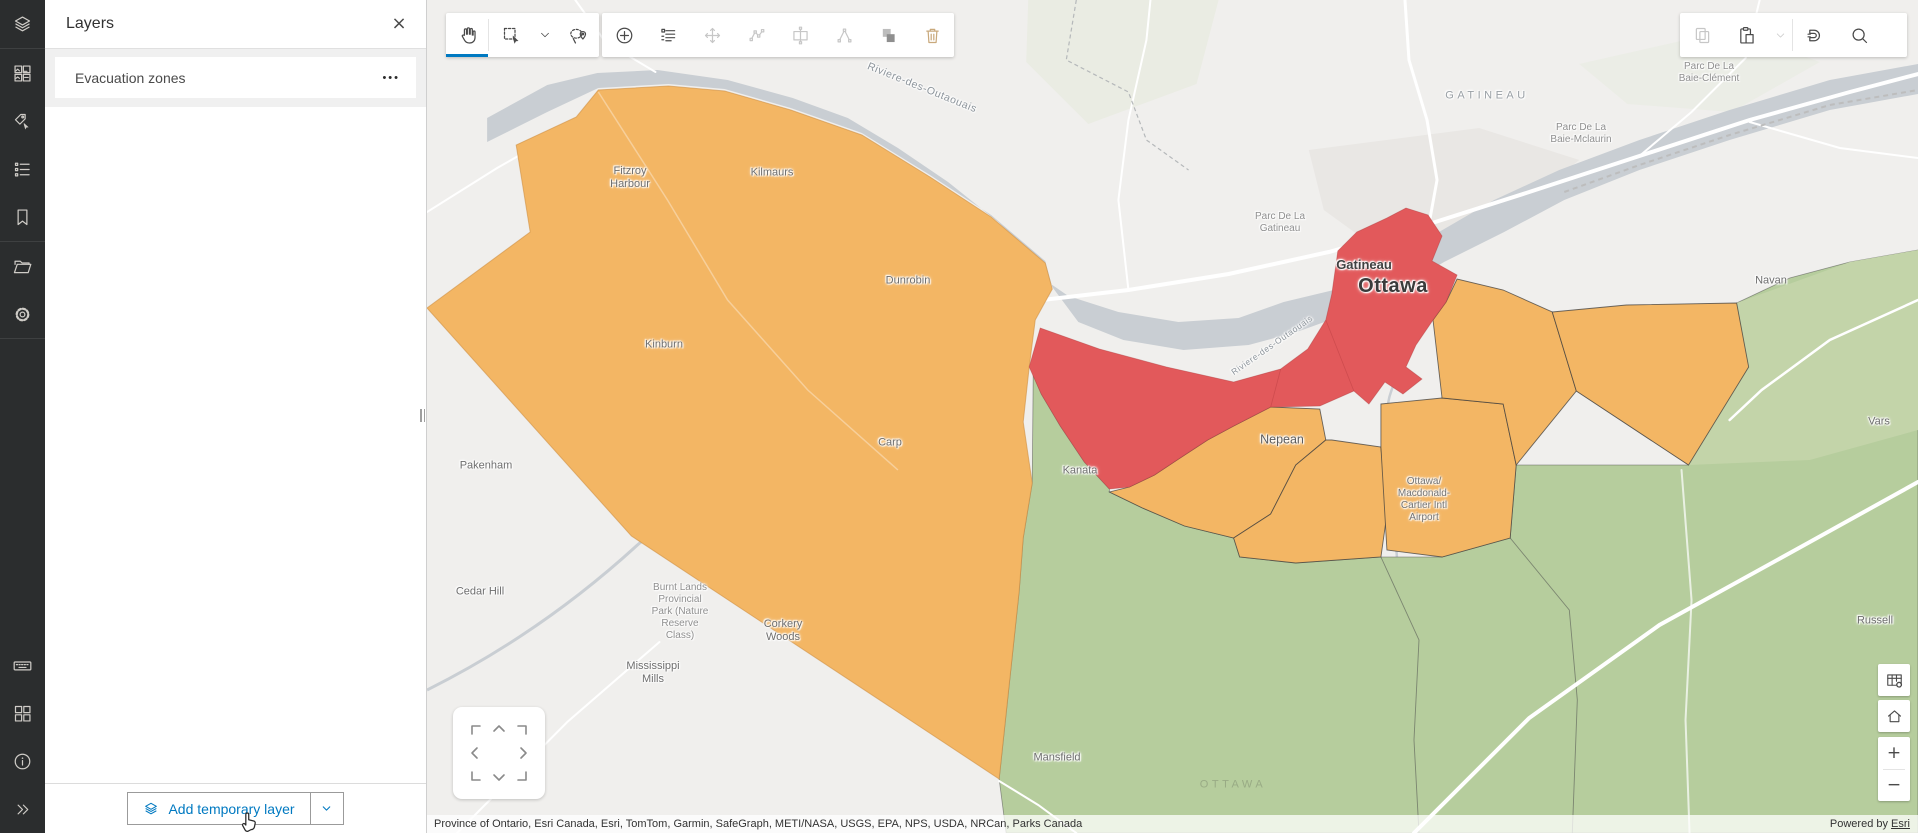 This screenshot has height=833, width=1918. I want to click on select-by-lasso-button, so click(578, 35).